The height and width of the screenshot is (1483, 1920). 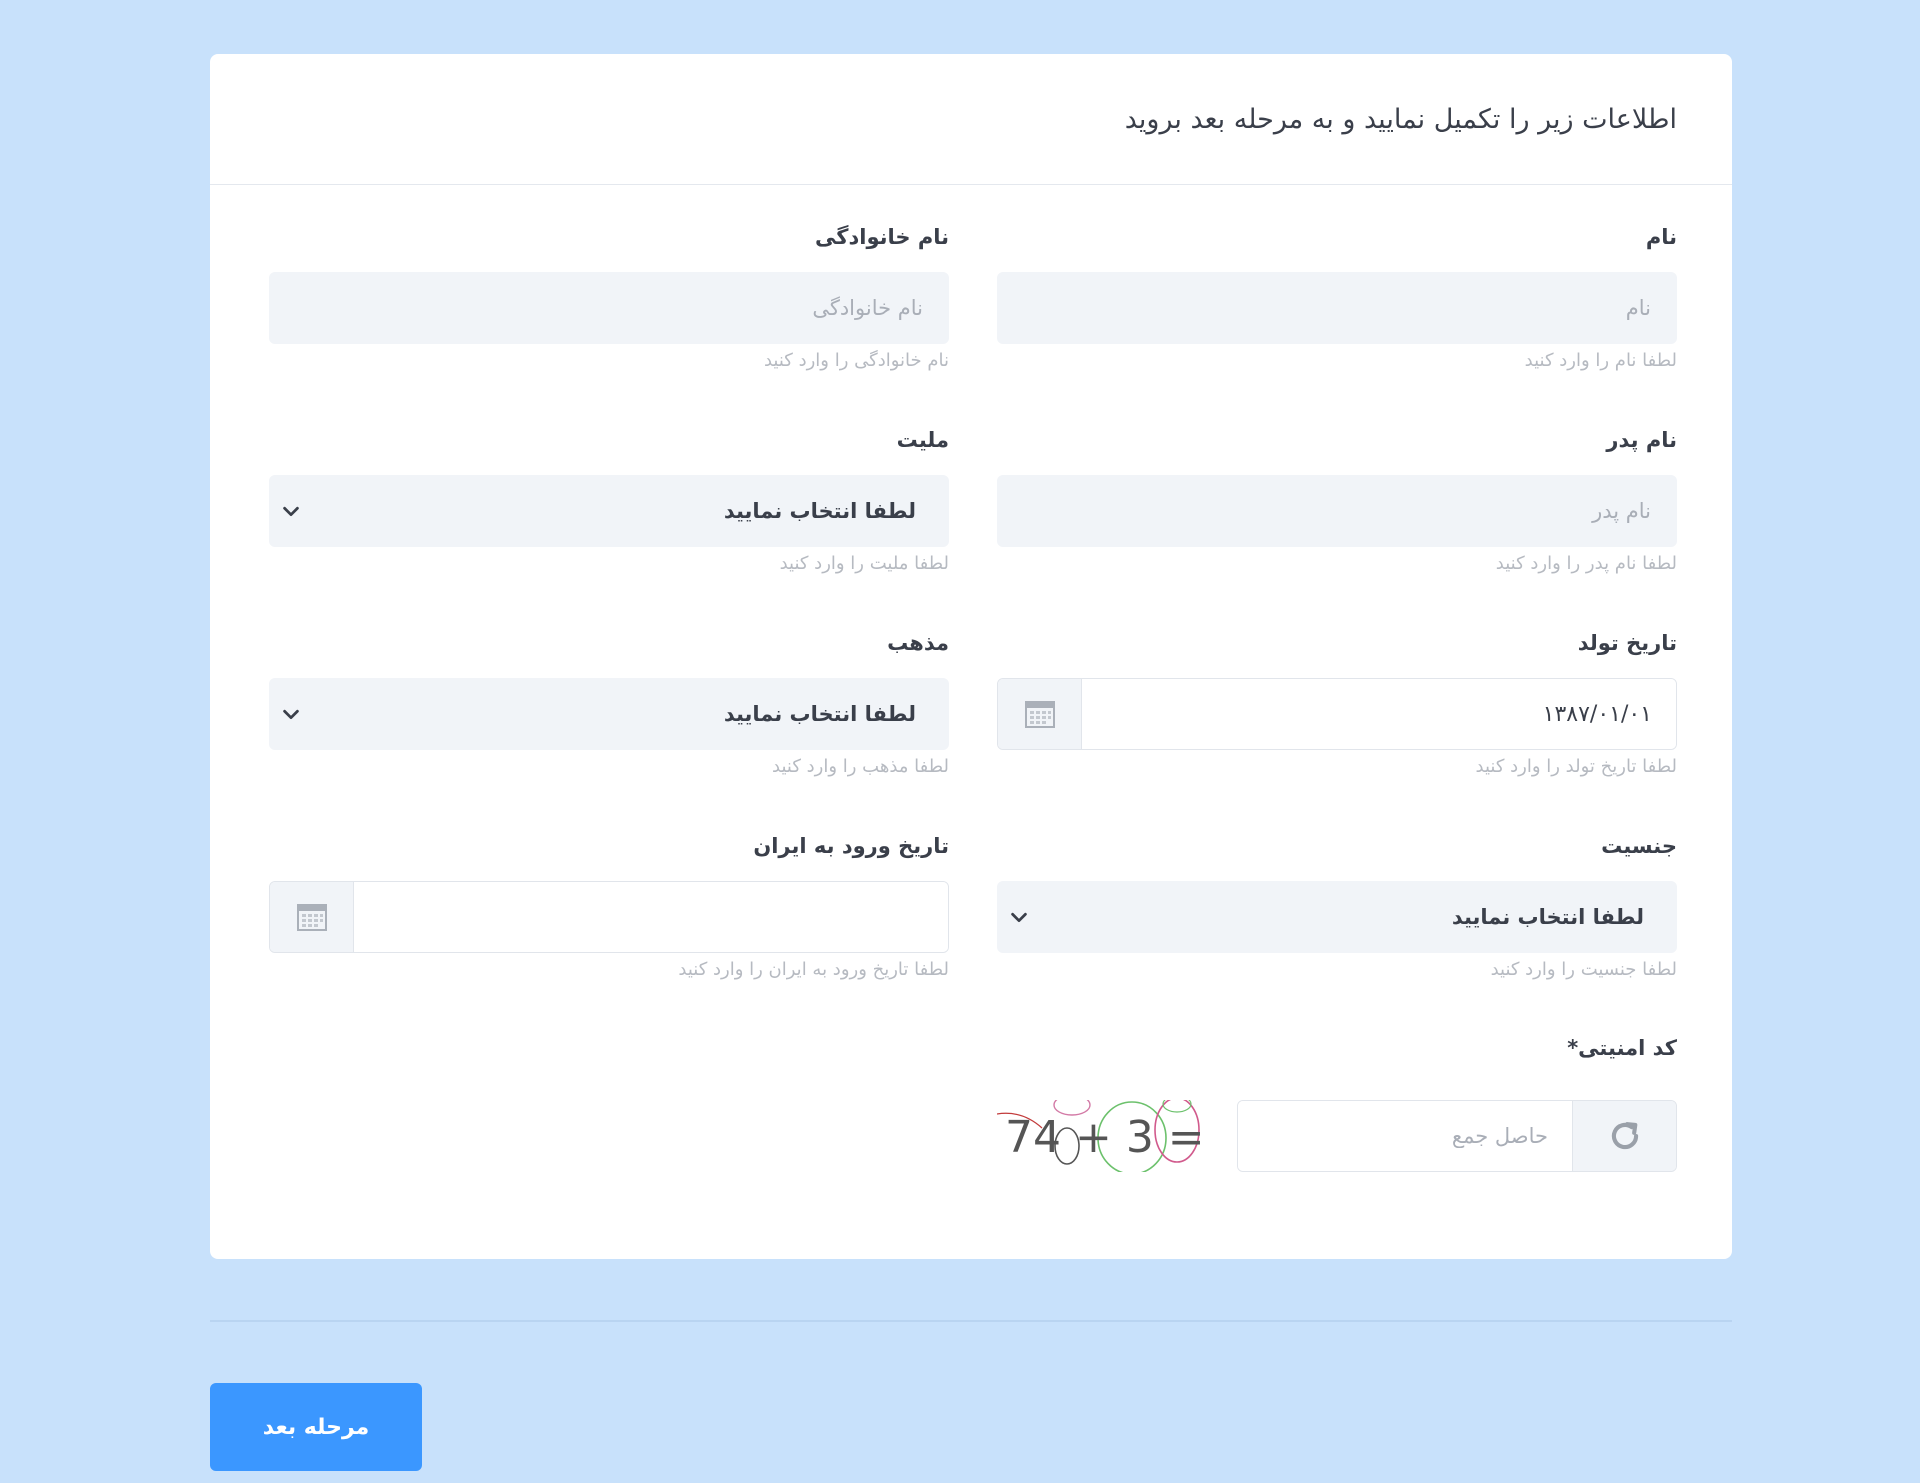 I want to click on nationality-selected-value: لطفا انتخاب نمایید, so click(x=819, y=511).